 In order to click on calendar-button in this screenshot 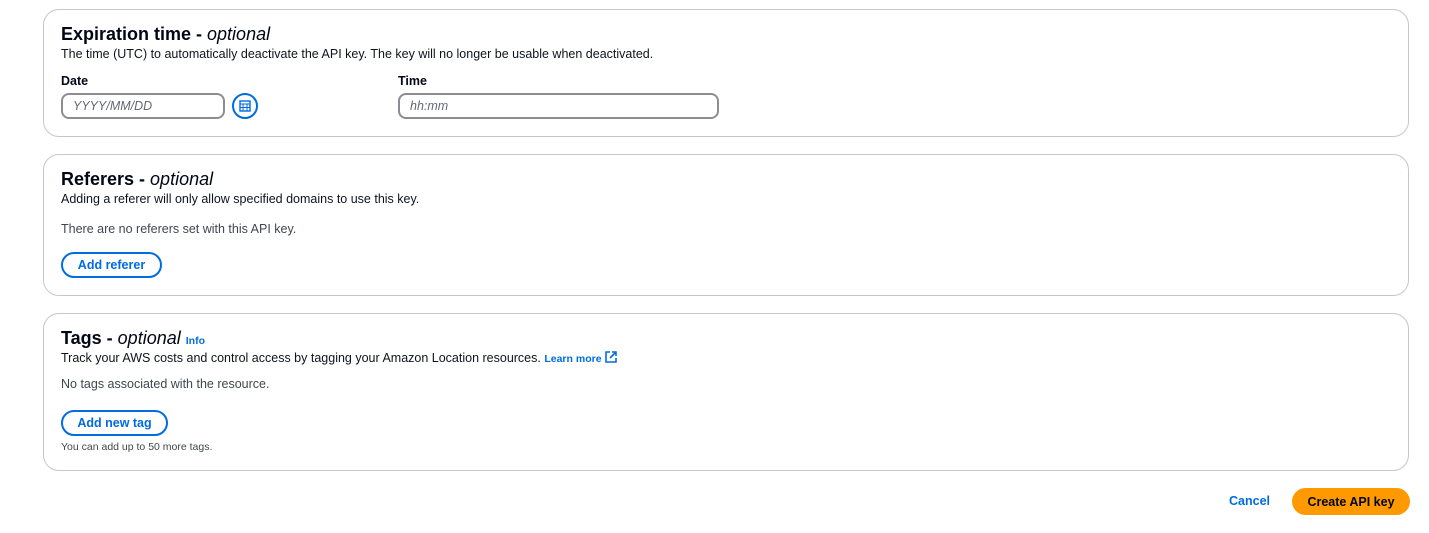, I will do `click(245, 106)`.